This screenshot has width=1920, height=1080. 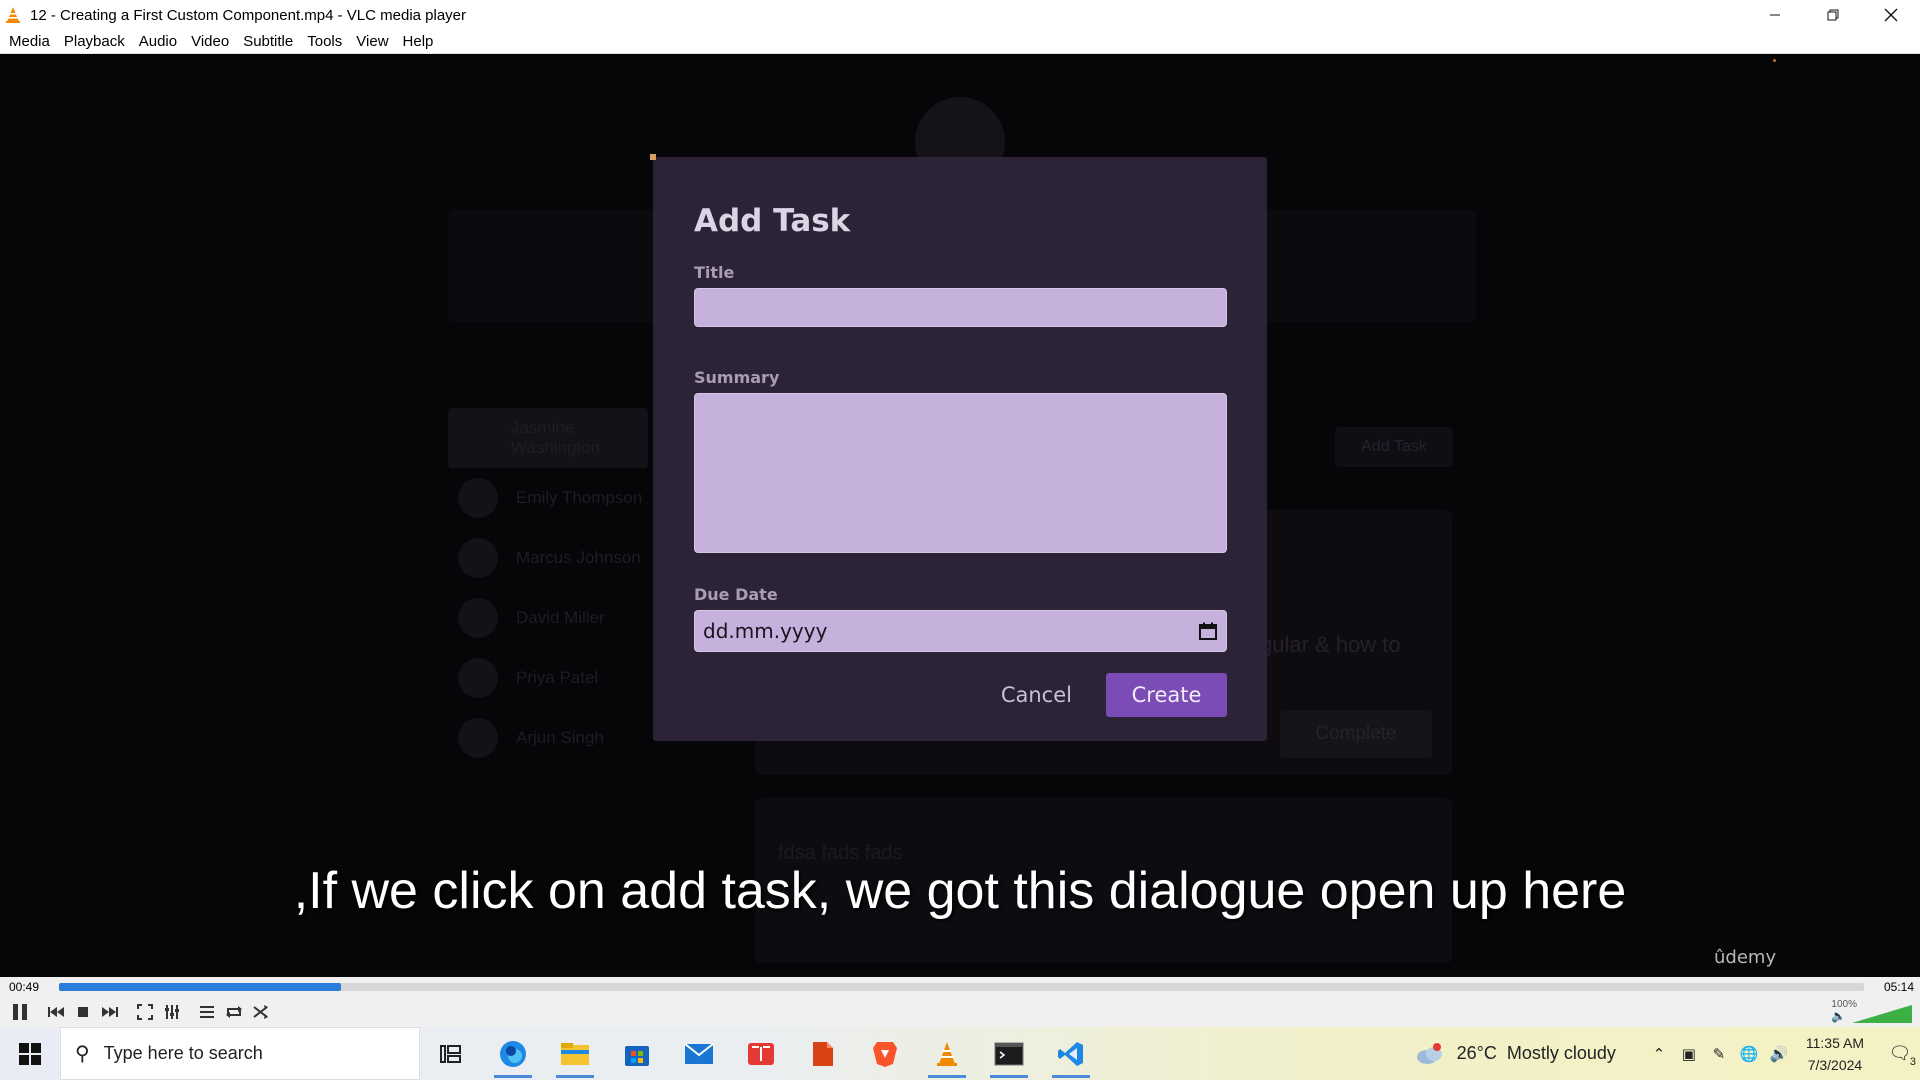 I want to click on taskbar-clock: 11:35 AM 7/3/2024, so click(x=1835, y=1054).